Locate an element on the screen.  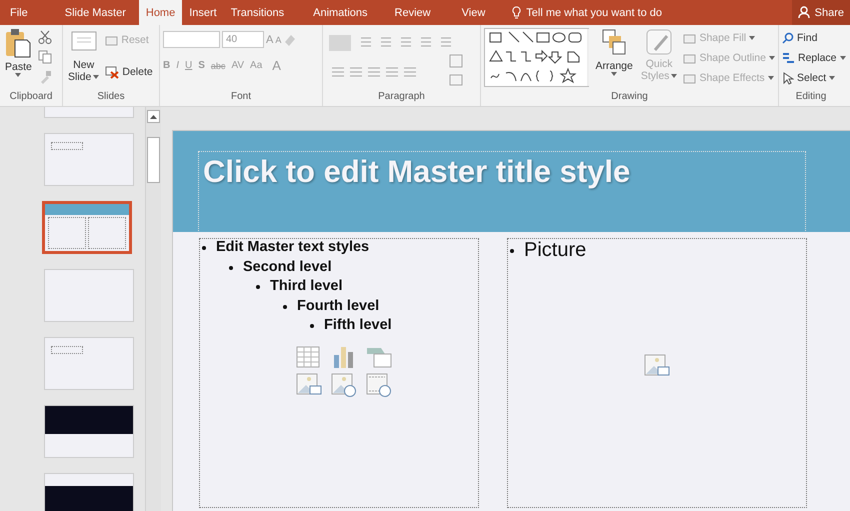
bullet-text: Fifth level is located at coordinates (358, 326).